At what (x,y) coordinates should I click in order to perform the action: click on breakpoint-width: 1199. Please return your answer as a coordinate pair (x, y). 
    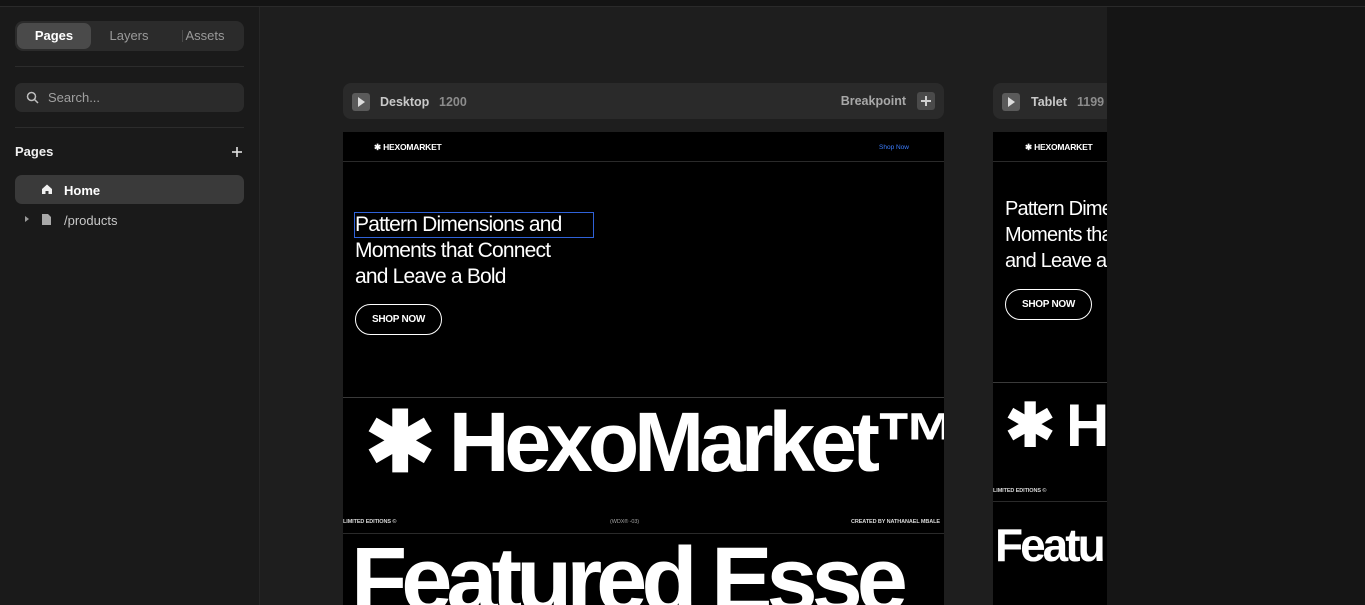
    Looking at the image, I should click on (1091, 102).